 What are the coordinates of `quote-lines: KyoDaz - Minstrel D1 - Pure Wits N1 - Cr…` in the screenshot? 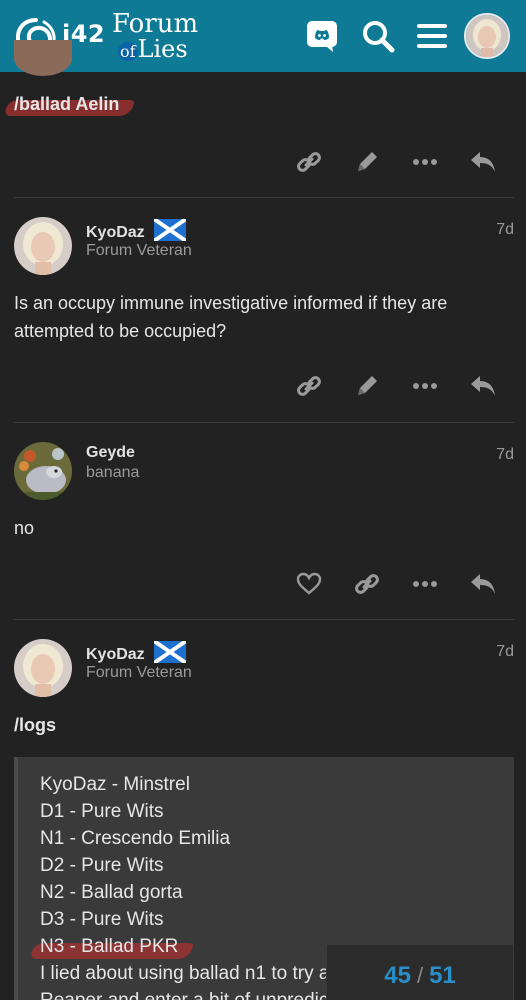 It's located at (180, 885).